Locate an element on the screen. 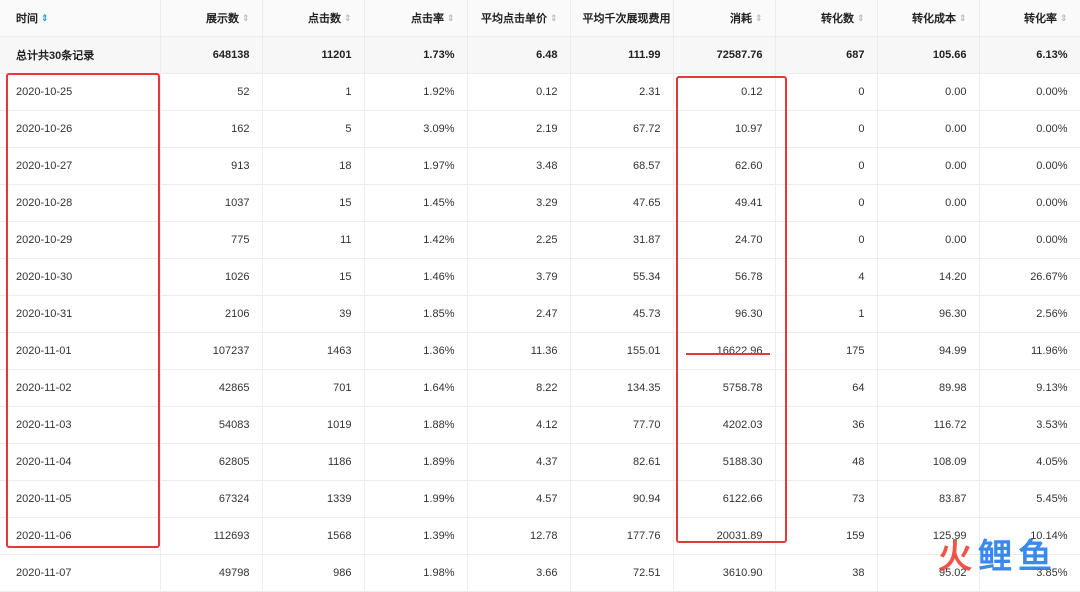 The width and height of the screenshot is (1080, 592). table-cell: 1339 is located at coordinates (313, 499).